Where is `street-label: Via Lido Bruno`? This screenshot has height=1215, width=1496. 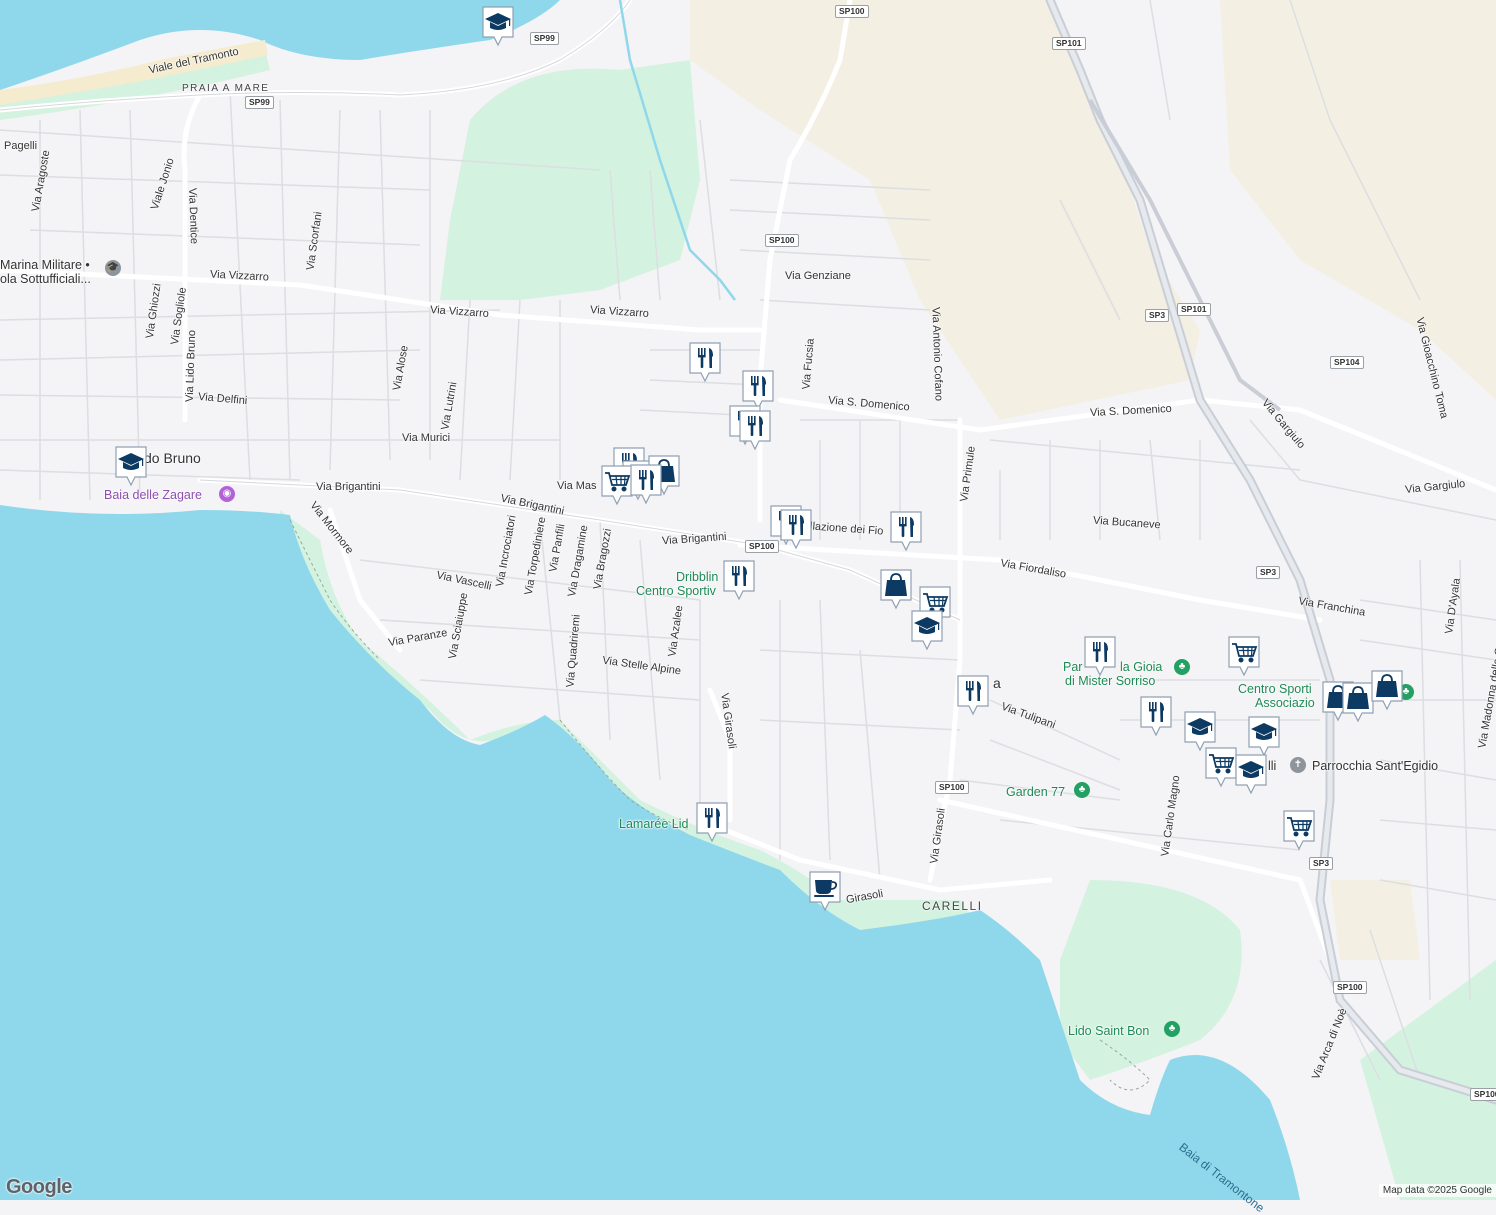
street-label: Via Lido Bruno is located at coordinates (191, 366).